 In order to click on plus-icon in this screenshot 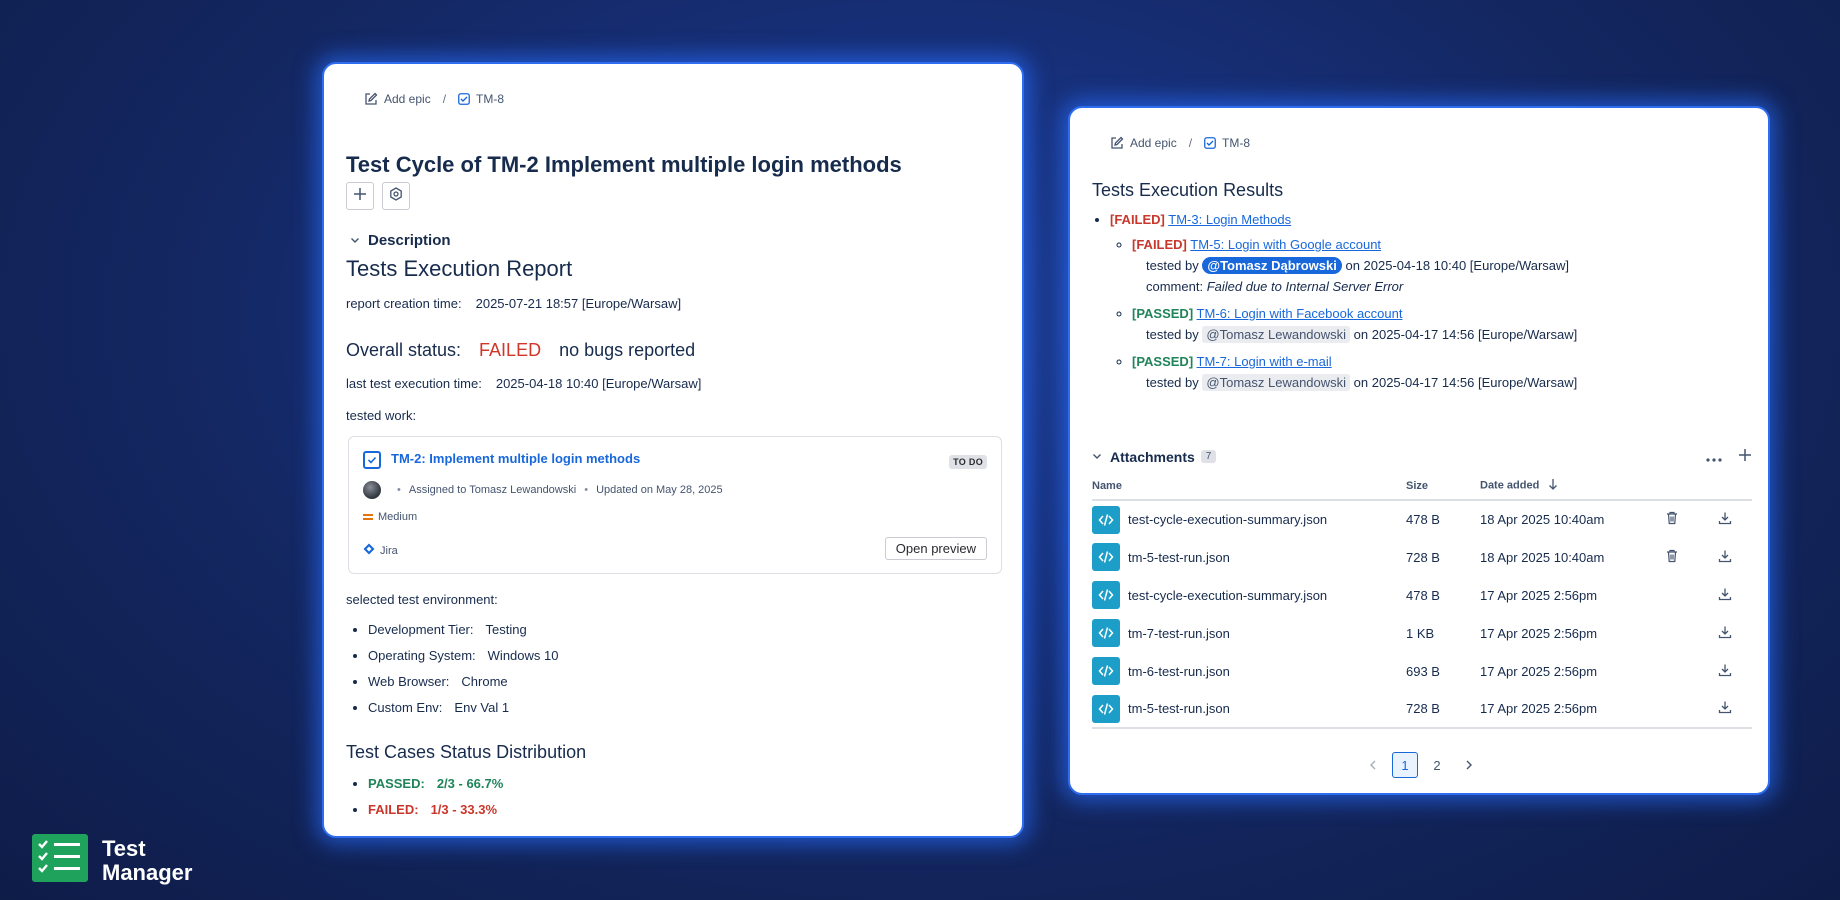, I will do `click(1745, 456)`.